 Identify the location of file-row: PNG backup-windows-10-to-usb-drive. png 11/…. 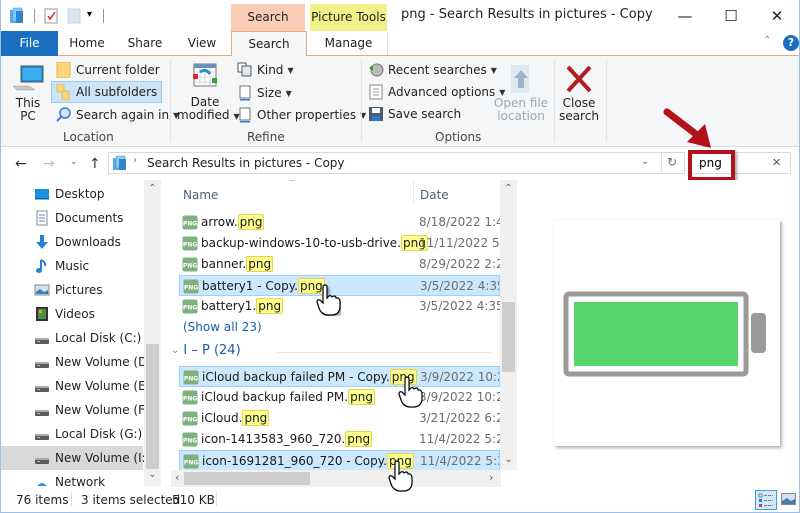
(339, 243).